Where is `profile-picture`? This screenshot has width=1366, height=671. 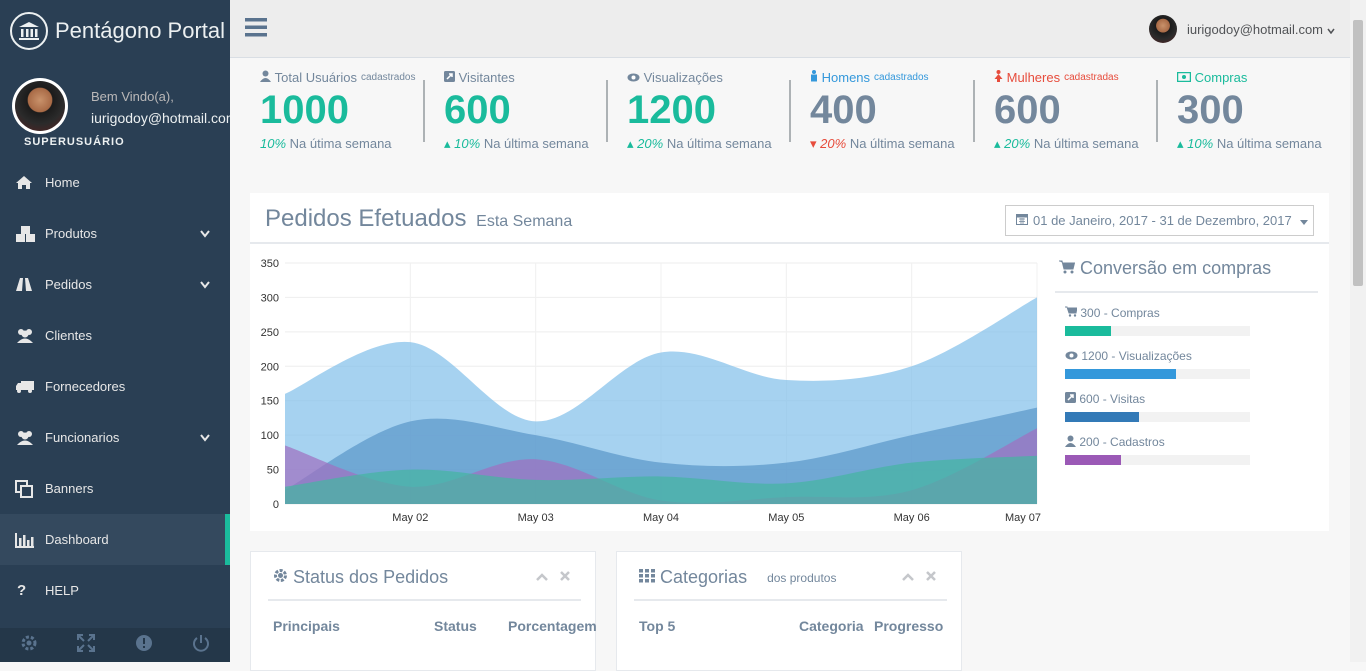
profile-picture is located at coordinates (40, 106).